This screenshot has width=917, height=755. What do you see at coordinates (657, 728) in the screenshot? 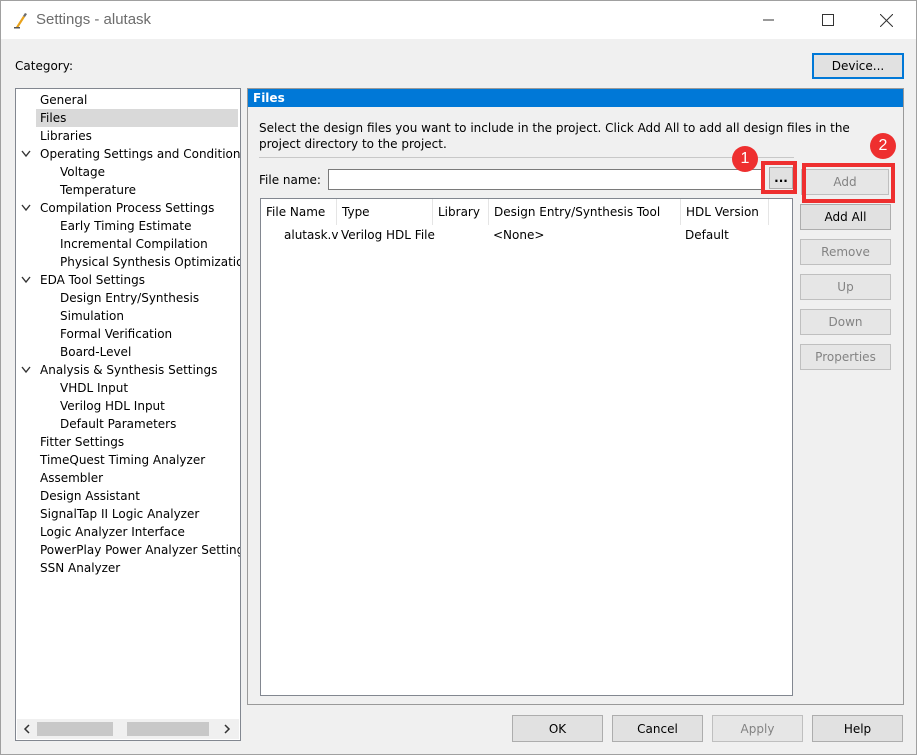
I see `cancel-button: Cancel` at bounding box center [657, 728].